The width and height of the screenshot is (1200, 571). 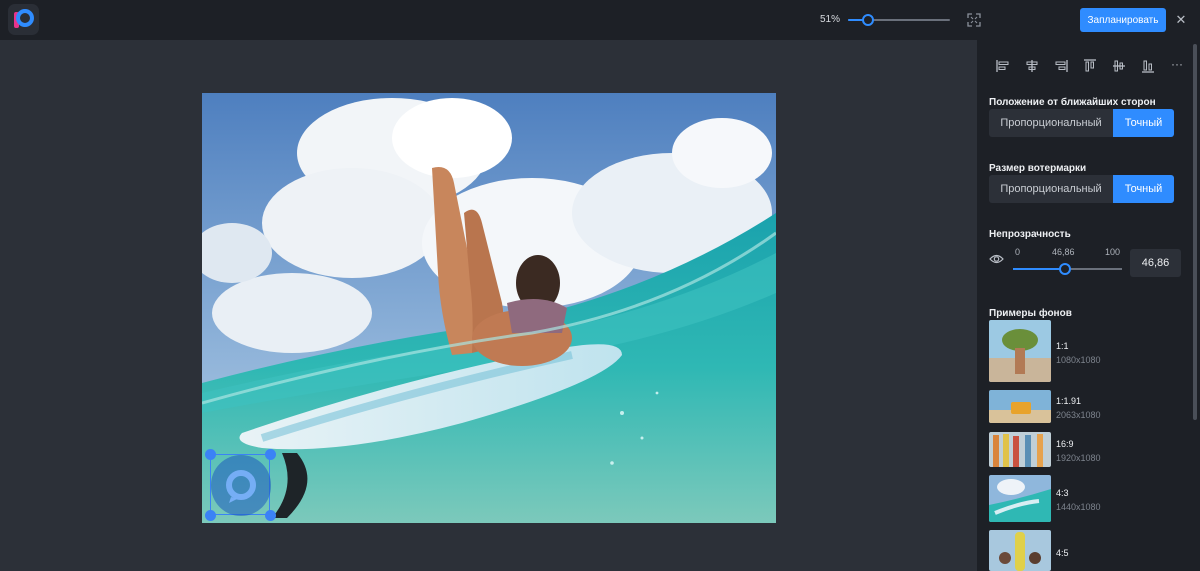 What do you see at coordinates (1177, 66) in the screenshot?
I see `more-icon: ···` at bounding box center [1177, 66].